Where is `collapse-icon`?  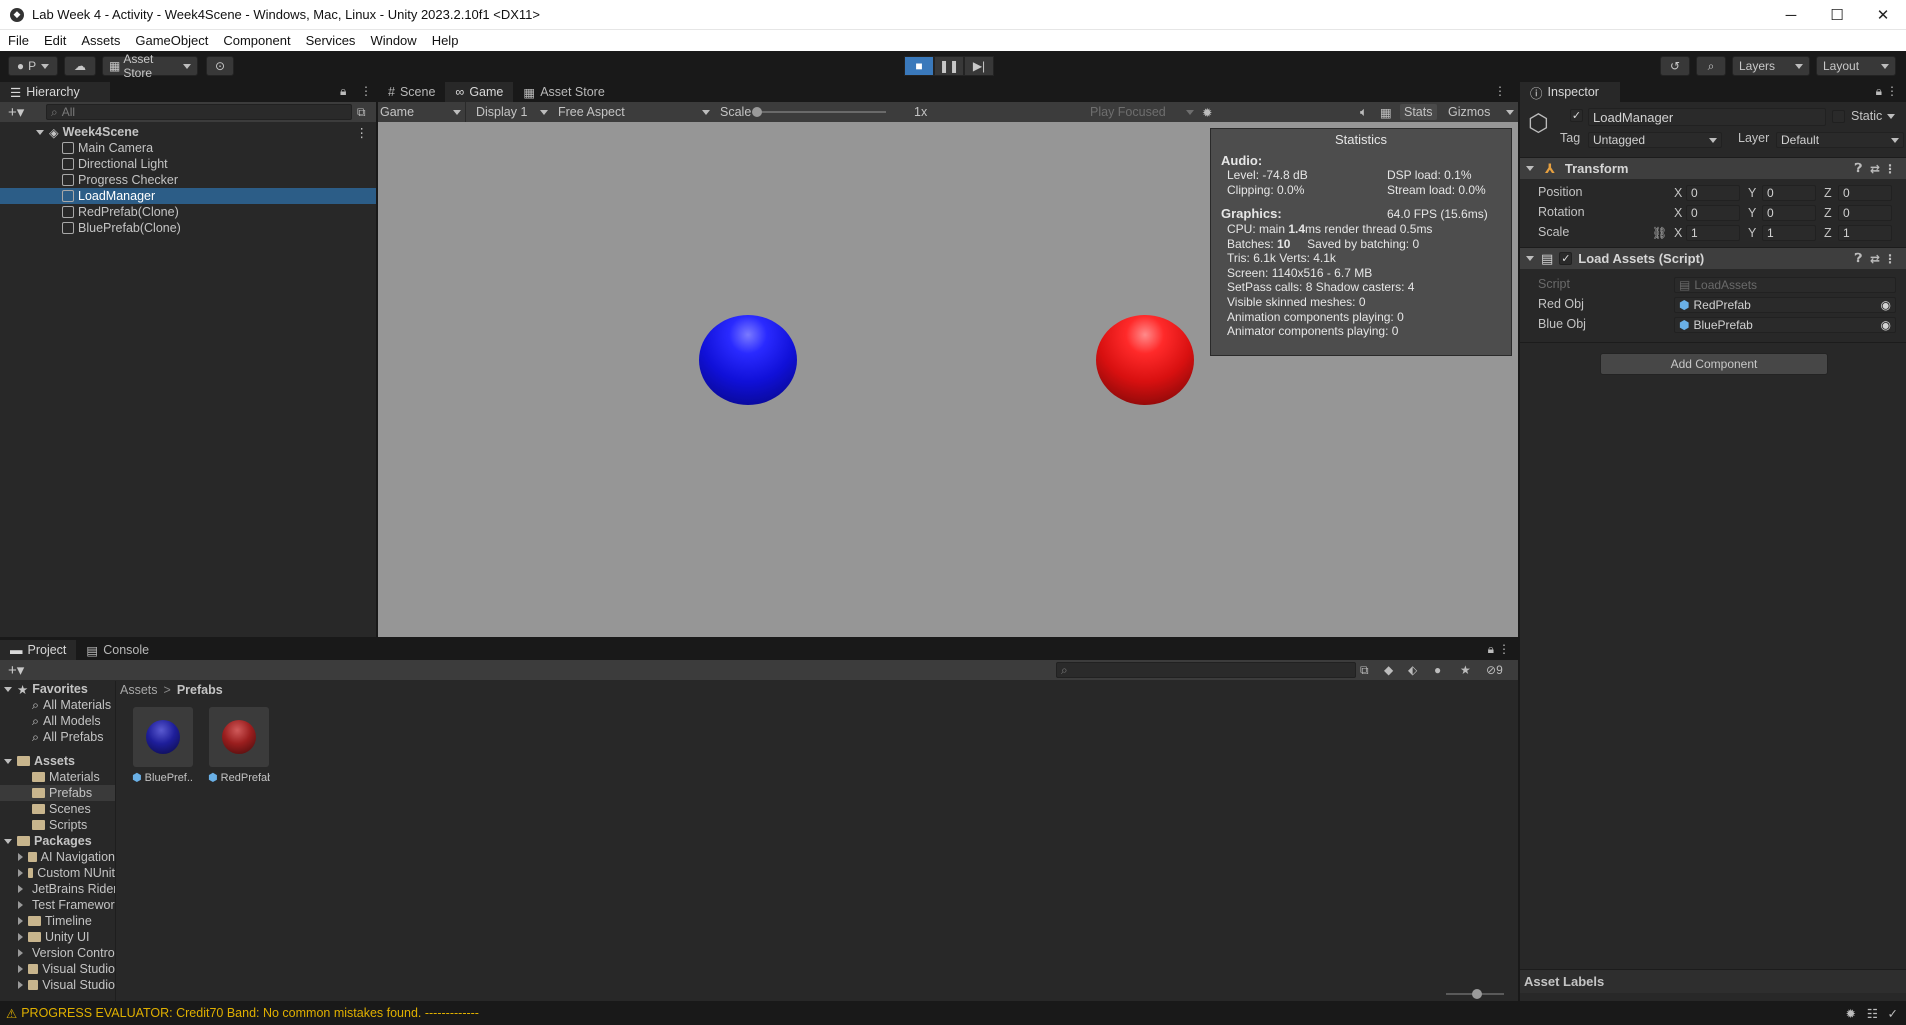 collapse-icon is located at coordinates (1530, 168).